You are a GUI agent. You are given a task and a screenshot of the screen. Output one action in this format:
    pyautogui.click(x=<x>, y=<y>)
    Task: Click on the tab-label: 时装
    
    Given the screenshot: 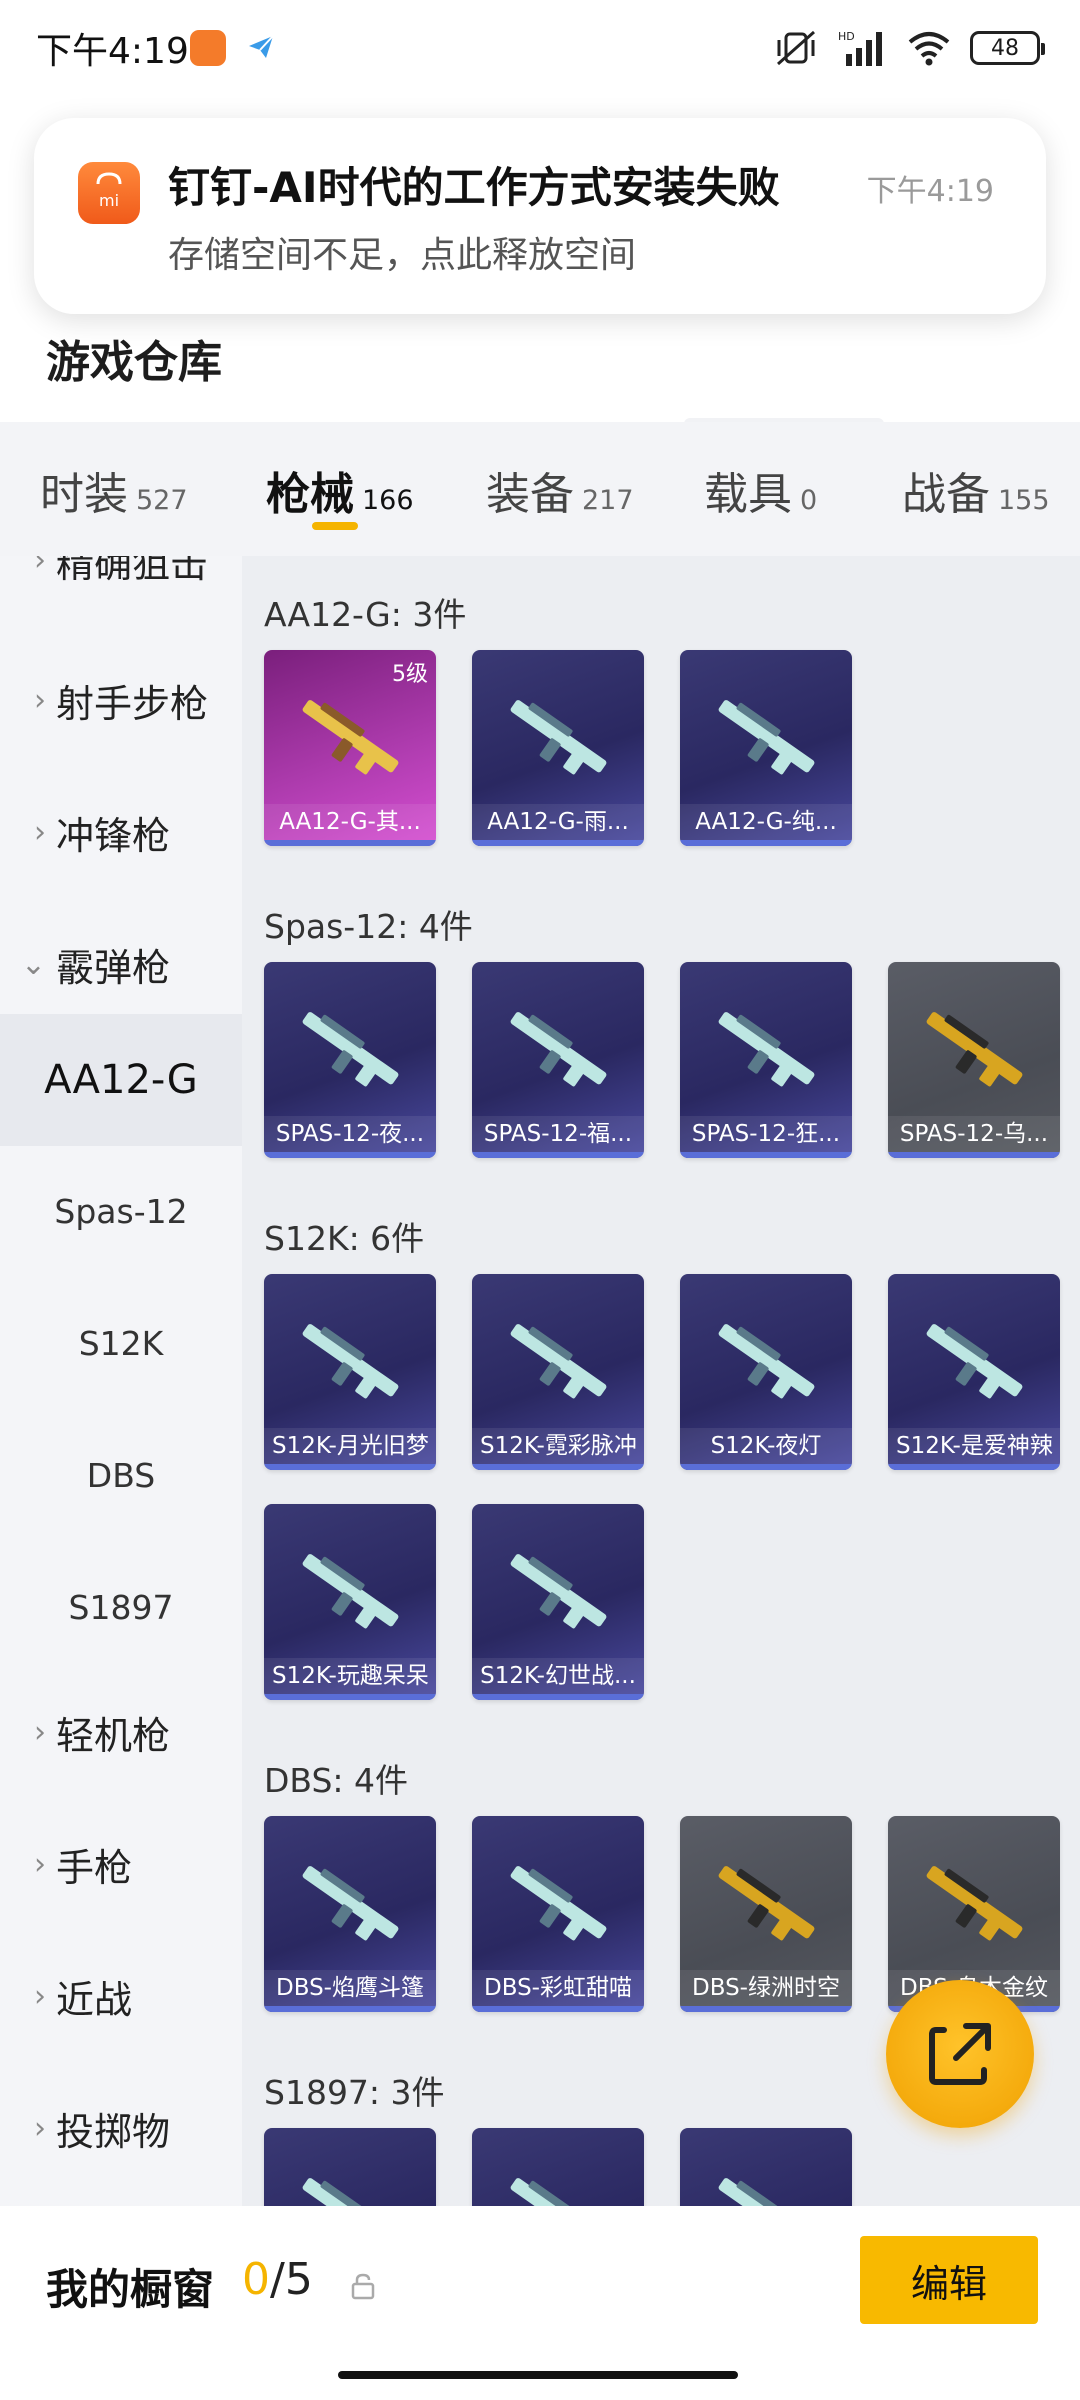 What is the action you would take?
    pyautogui.click(x=84, y=494)
    